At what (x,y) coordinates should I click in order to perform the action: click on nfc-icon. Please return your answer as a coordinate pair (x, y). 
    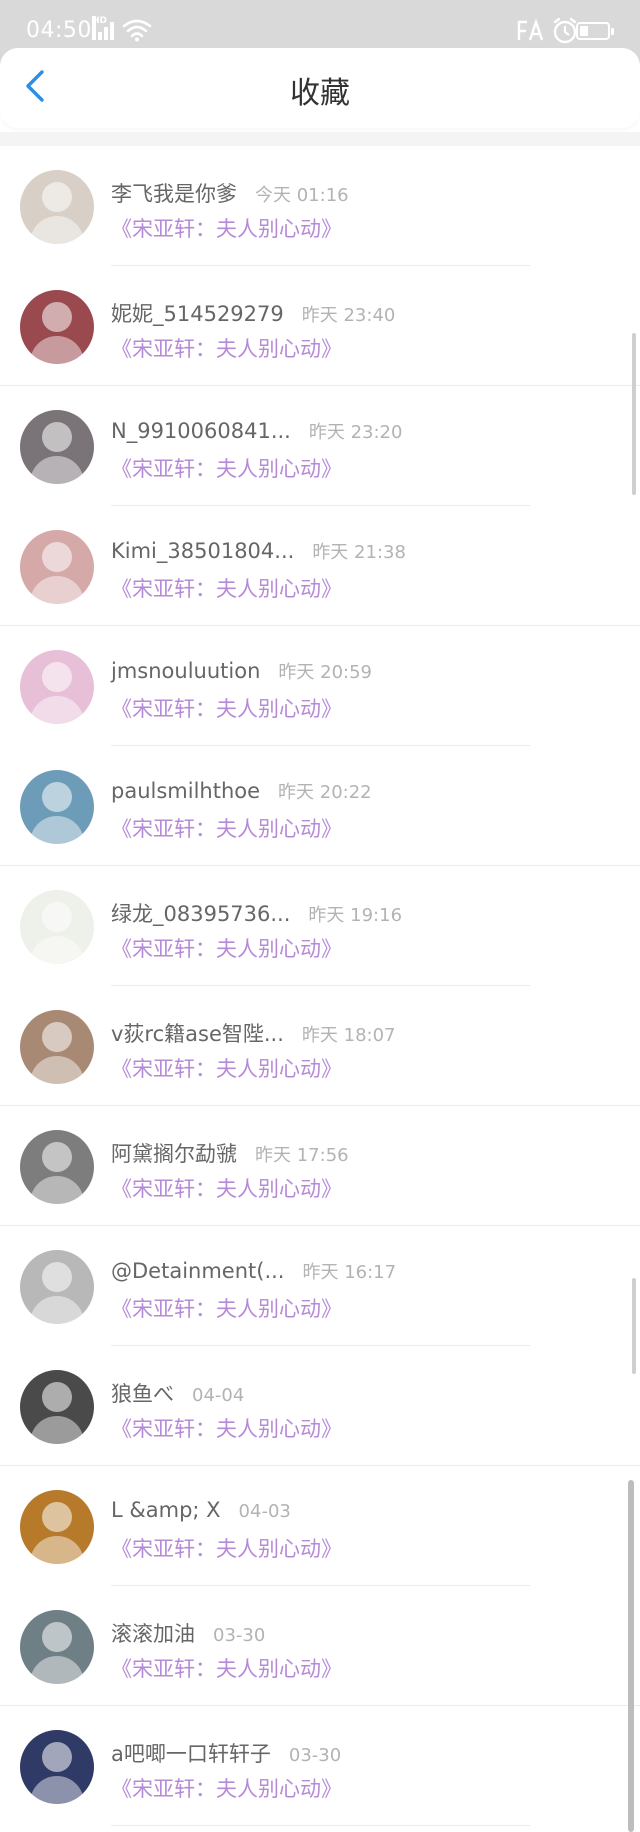
    Looking at the image, I should click on (530, 29).